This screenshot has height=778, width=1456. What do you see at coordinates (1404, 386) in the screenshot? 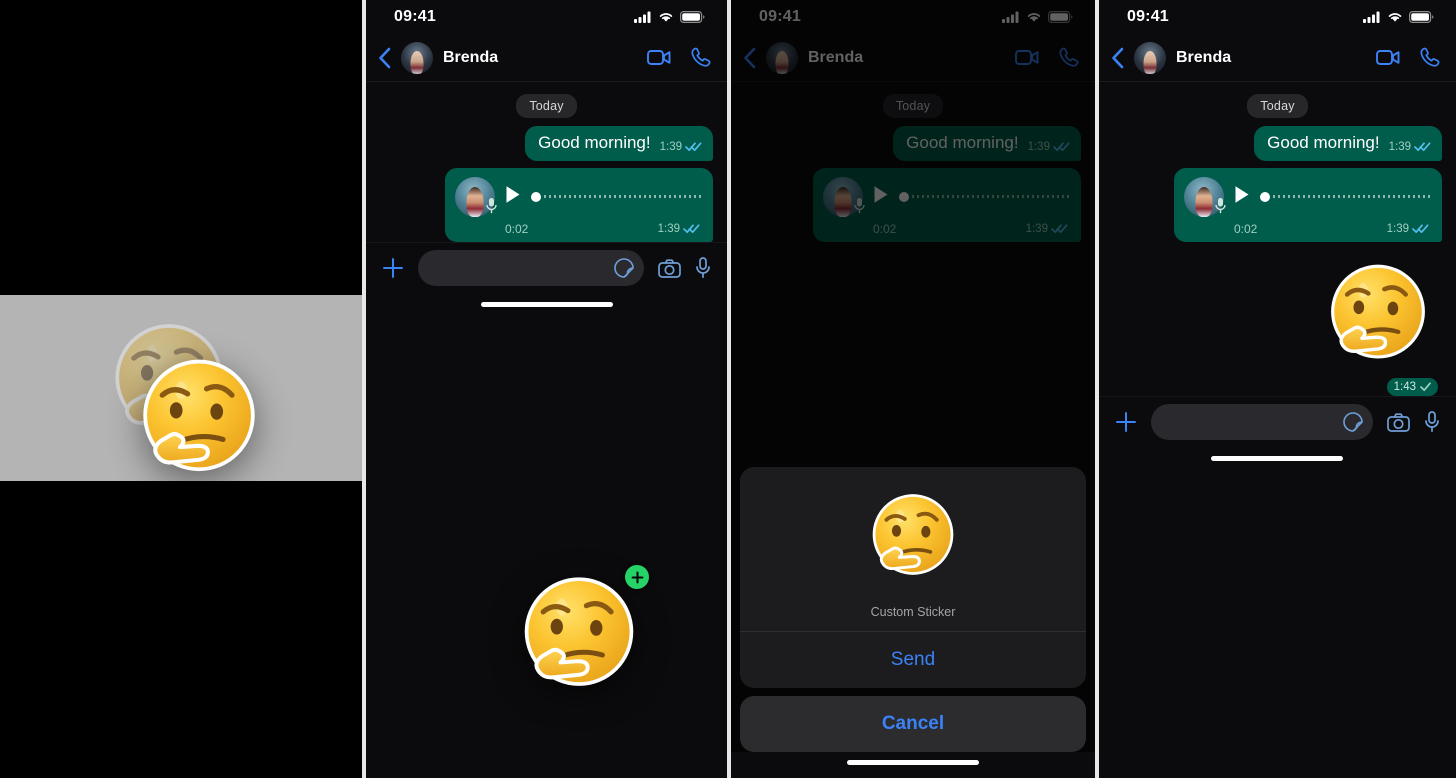
I see `sticker-time: 1:43` at bounding box center [1404, 386].